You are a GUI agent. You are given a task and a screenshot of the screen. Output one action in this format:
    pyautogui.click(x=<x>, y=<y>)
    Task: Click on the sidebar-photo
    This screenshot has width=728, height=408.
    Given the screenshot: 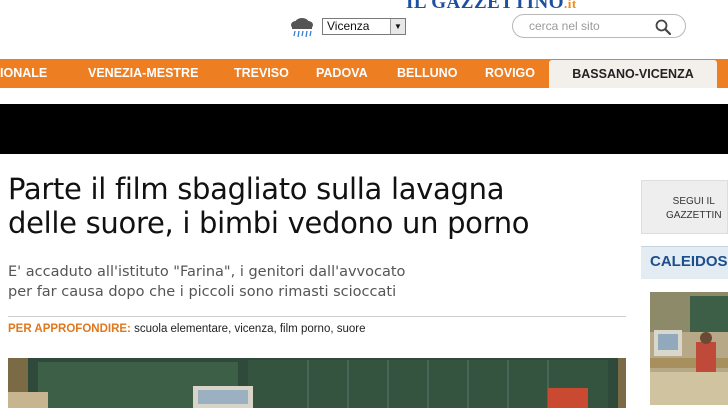 What is the action you would take?
    pyautogui.click(x=689, y=348)
    